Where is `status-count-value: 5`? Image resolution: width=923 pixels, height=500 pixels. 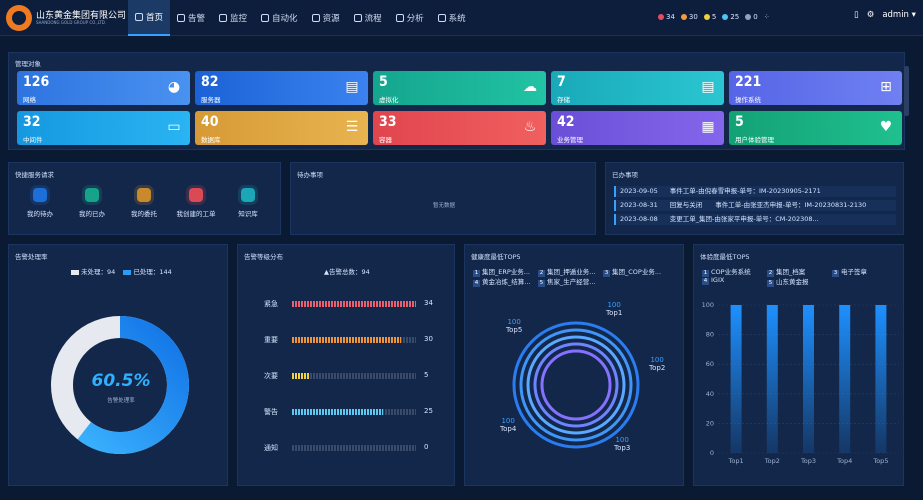
status-count-value: 5 is located at coordinates (714, 17).